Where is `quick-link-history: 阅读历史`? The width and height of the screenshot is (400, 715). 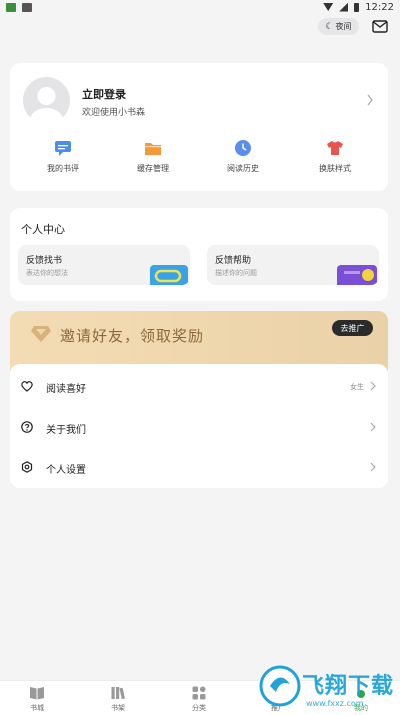 quick-link-history: 阅读历史 is located at coordinates (243, 156).